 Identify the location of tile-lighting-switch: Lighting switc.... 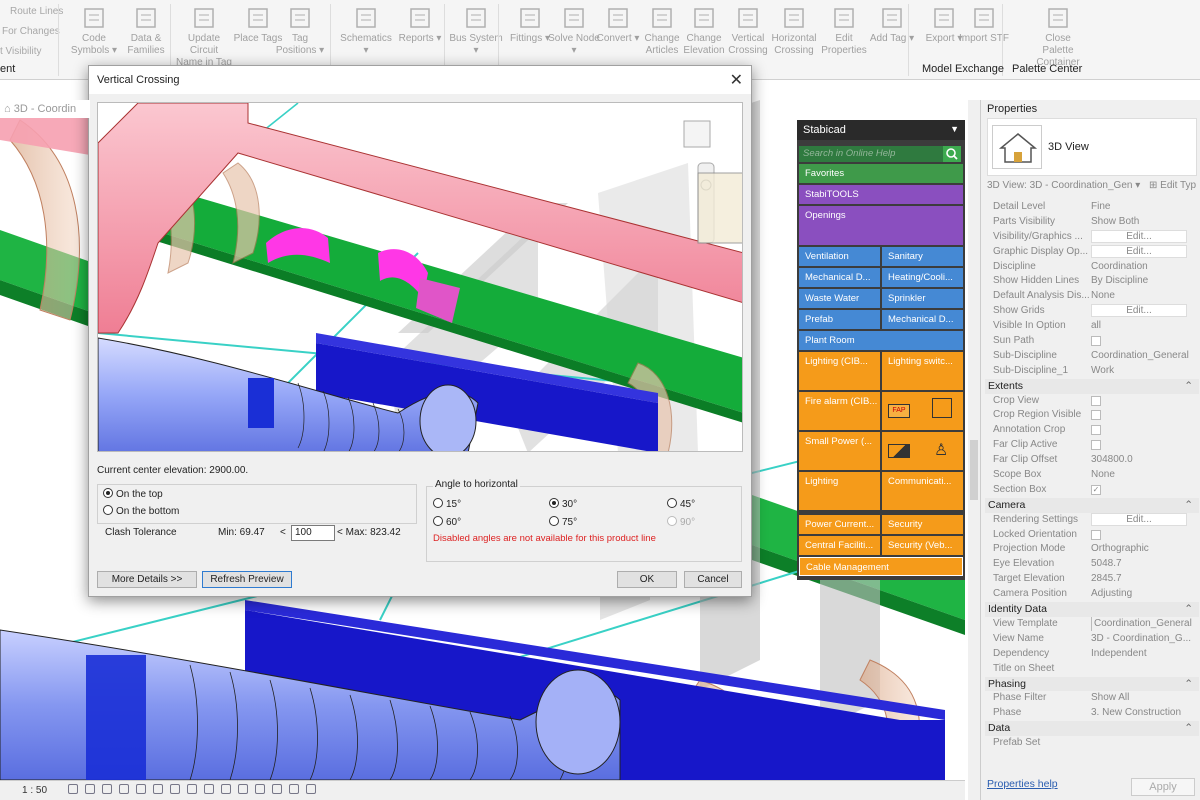
(922, 371).